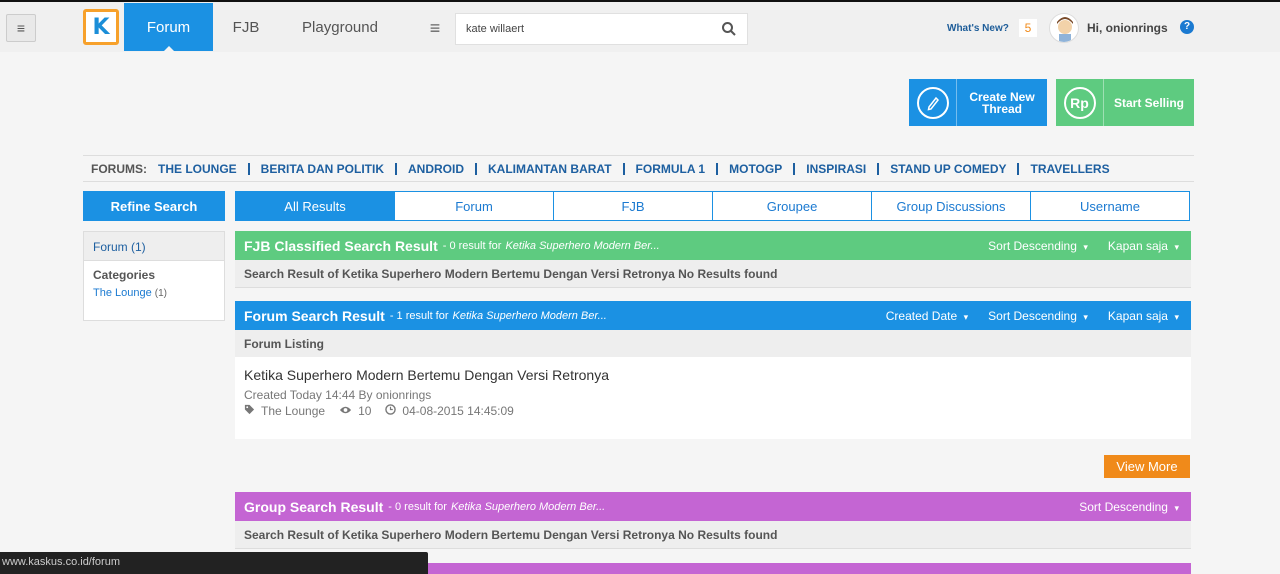 This screenshot has width=1280, height=574. I want to click on forum-listing-label: Forum Listing, so click(713, 344).